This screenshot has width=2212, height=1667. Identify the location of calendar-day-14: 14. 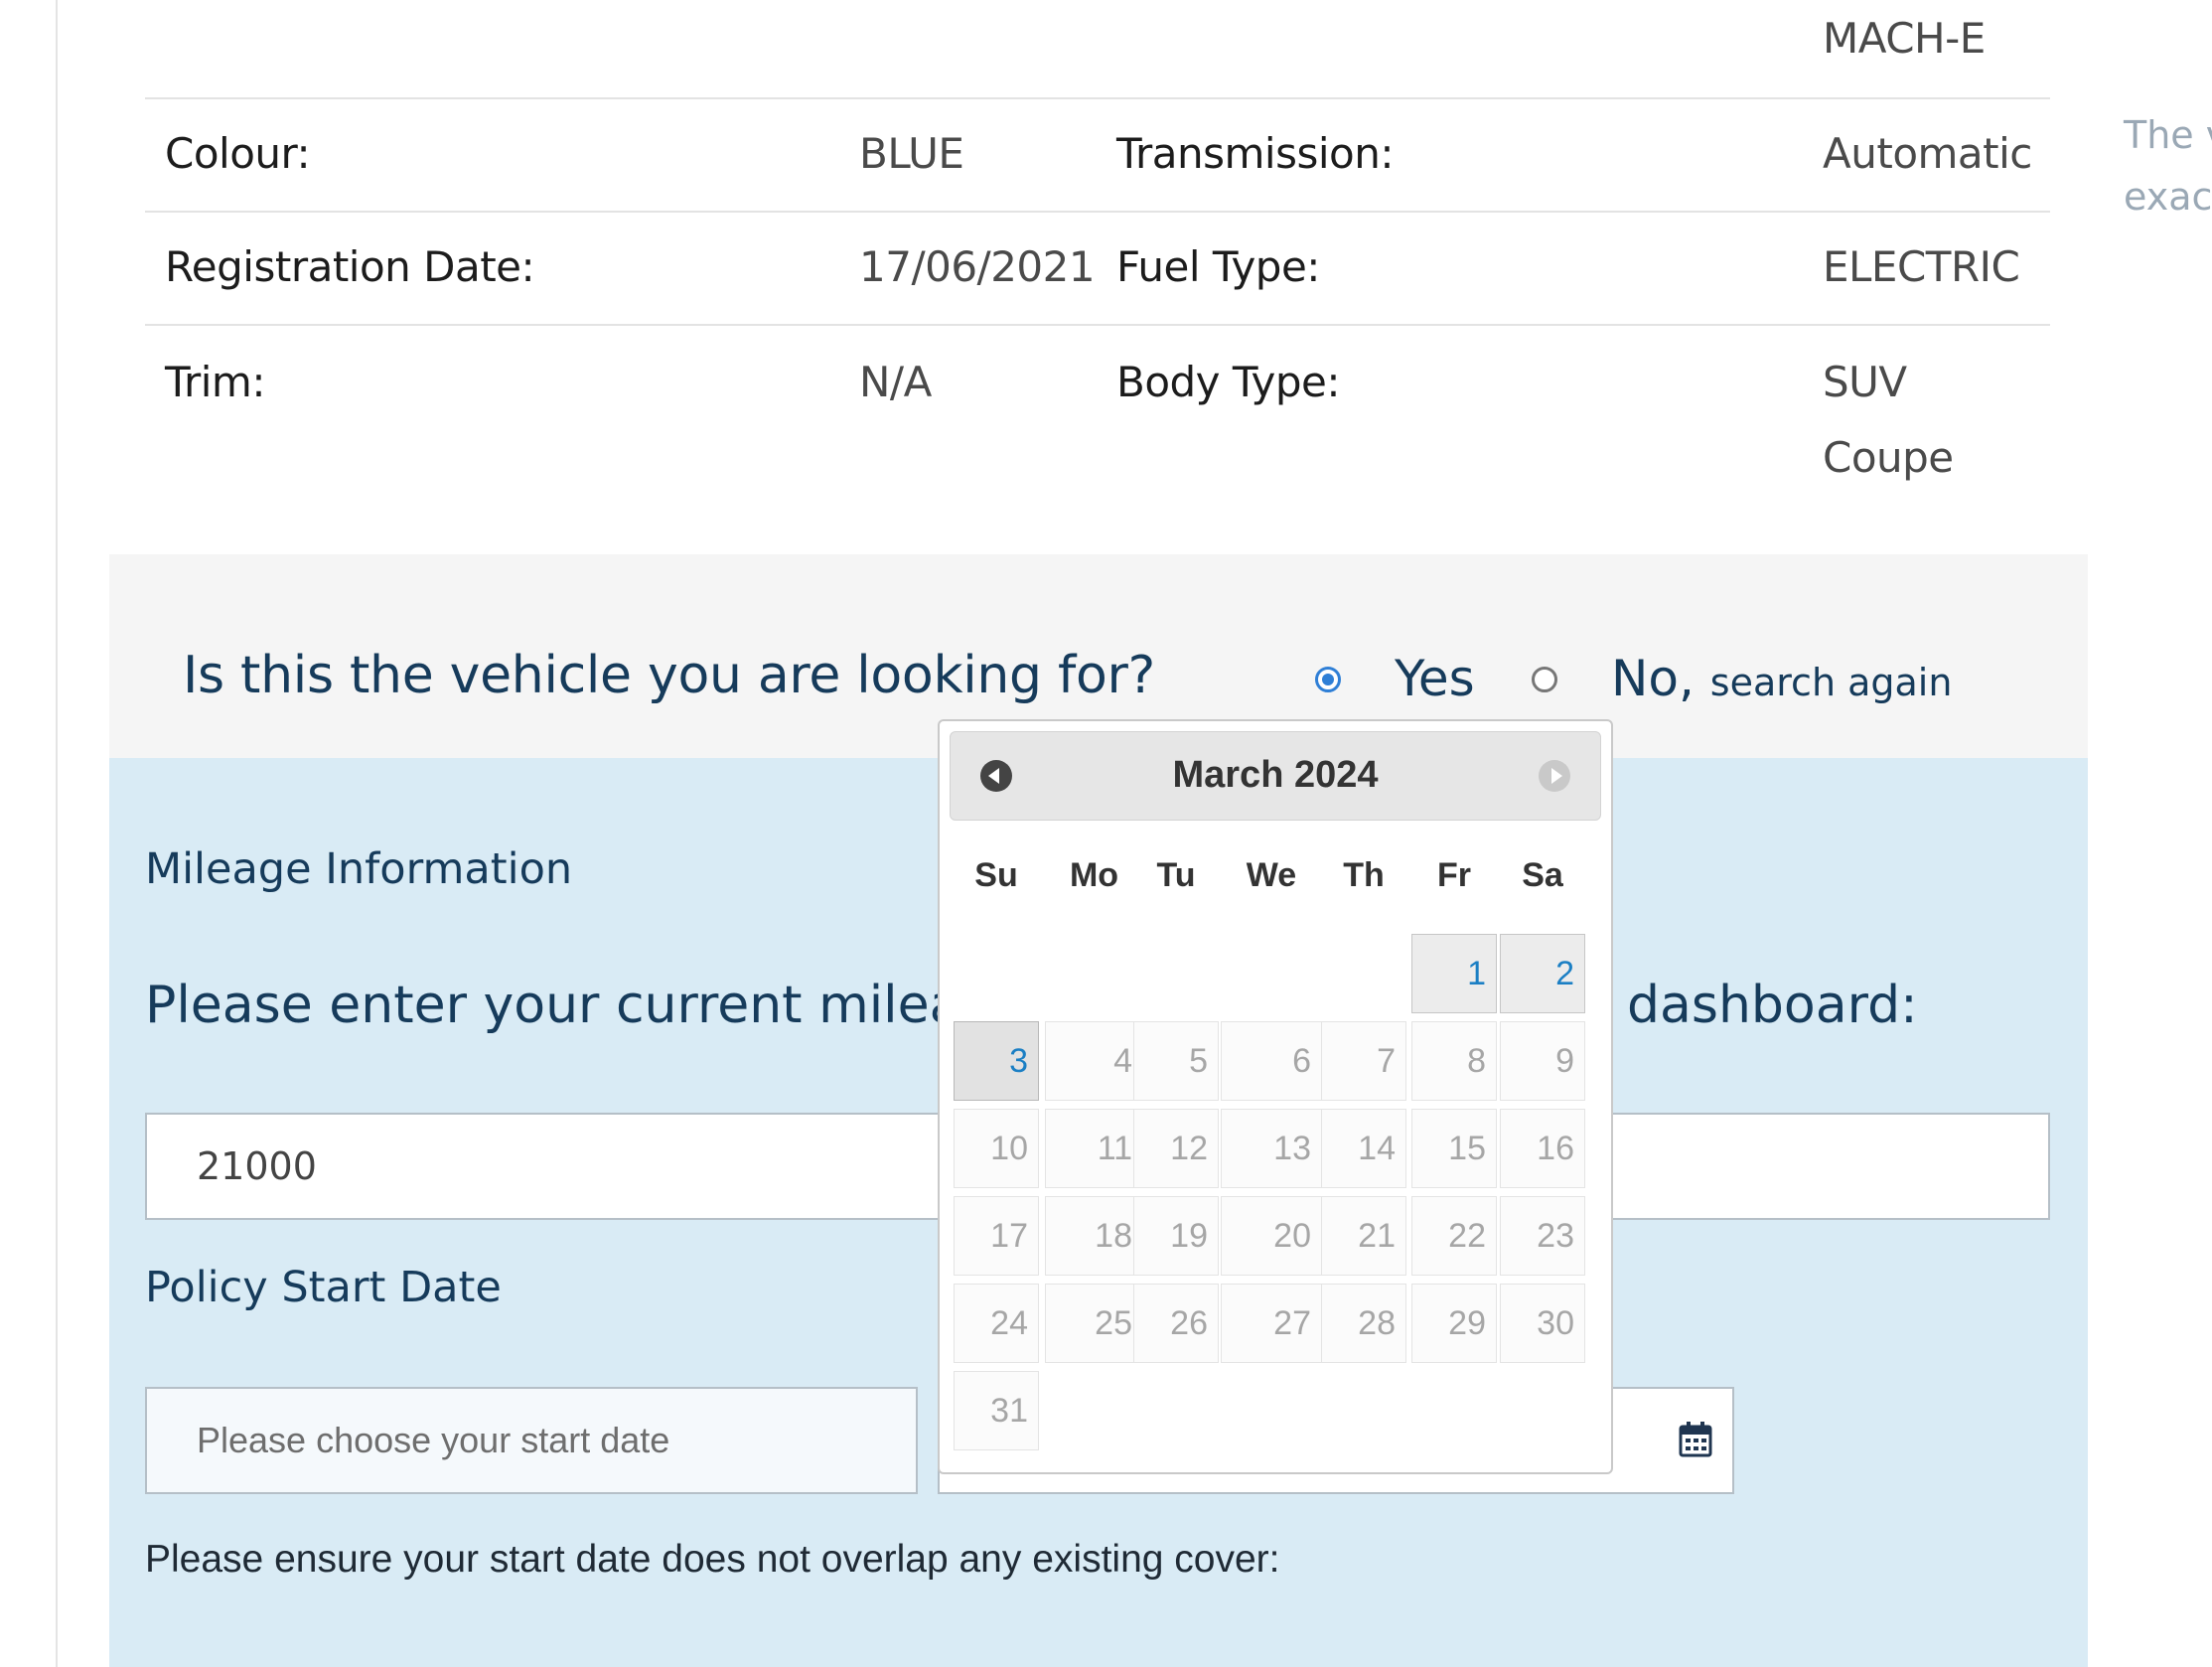
(1364, 1148).